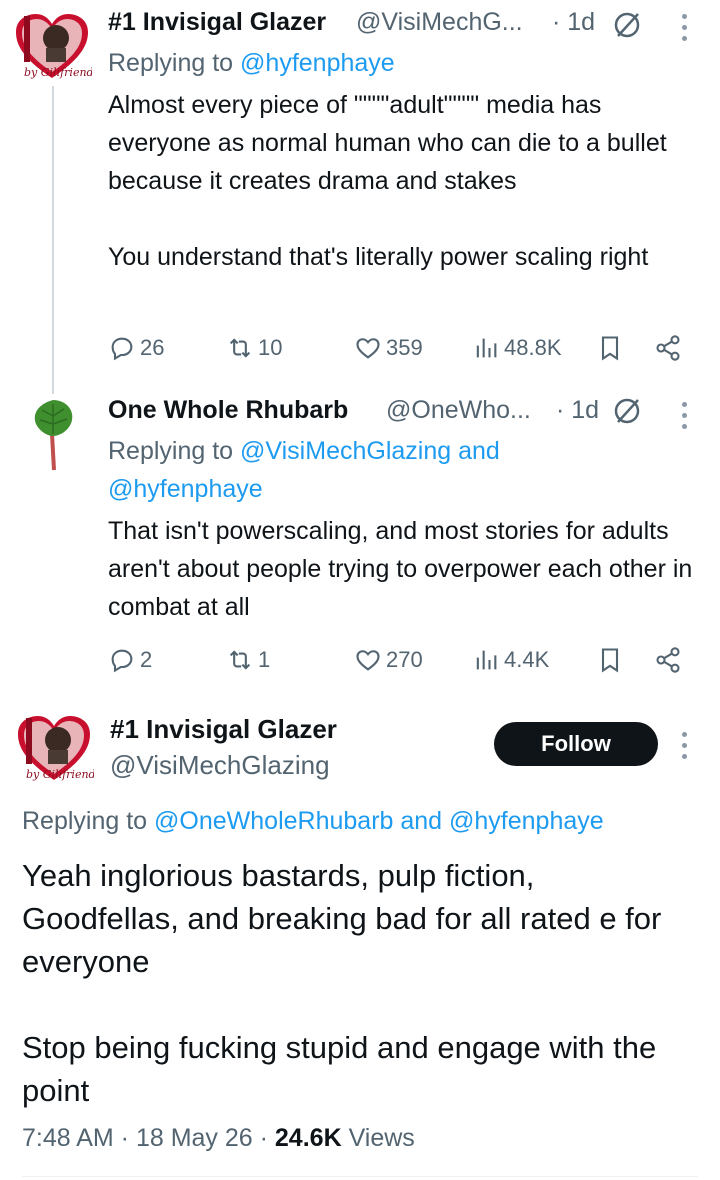 This screenshot has height=1180, width=720. Describe the element at coordinates (152, 347) in the screenshot. I see `reply-count: 26` at that location.